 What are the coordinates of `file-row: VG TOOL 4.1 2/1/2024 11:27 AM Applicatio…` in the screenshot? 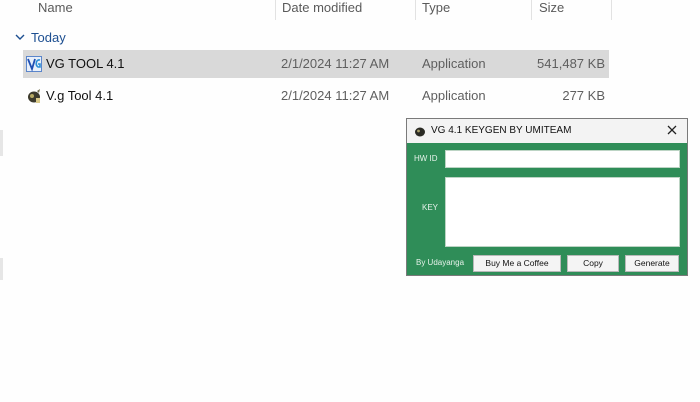 It's located at (316, 64).